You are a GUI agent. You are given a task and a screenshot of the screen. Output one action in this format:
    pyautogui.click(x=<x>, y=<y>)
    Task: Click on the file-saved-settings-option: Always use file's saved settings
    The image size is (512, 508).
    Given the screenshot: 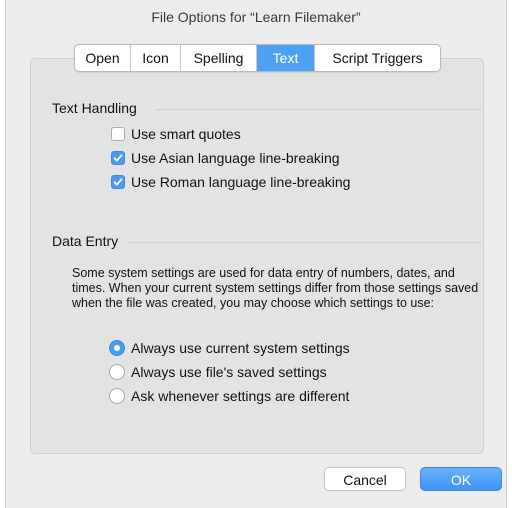 What is the action you would take?
    pyautogui.click(x=218, y=372)
    